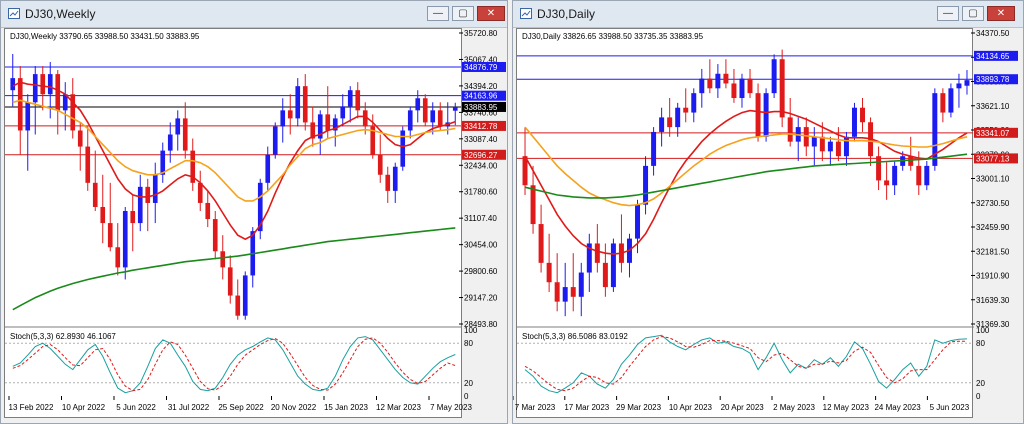 The image size is (1024, 424). What do you see at coordinates (481, 67) in the screenshot?
I see `level-price-label: 34876.79` at bounding box center [481, 67].